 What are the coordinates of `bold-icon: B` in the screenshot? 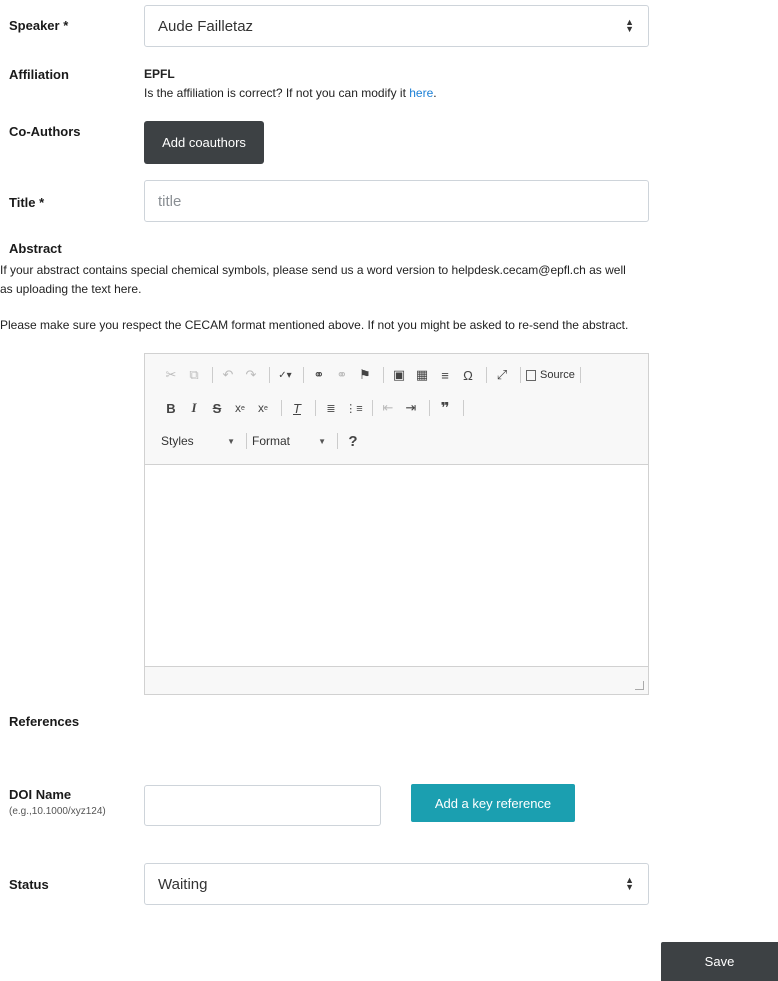 It's located at (171, 408).